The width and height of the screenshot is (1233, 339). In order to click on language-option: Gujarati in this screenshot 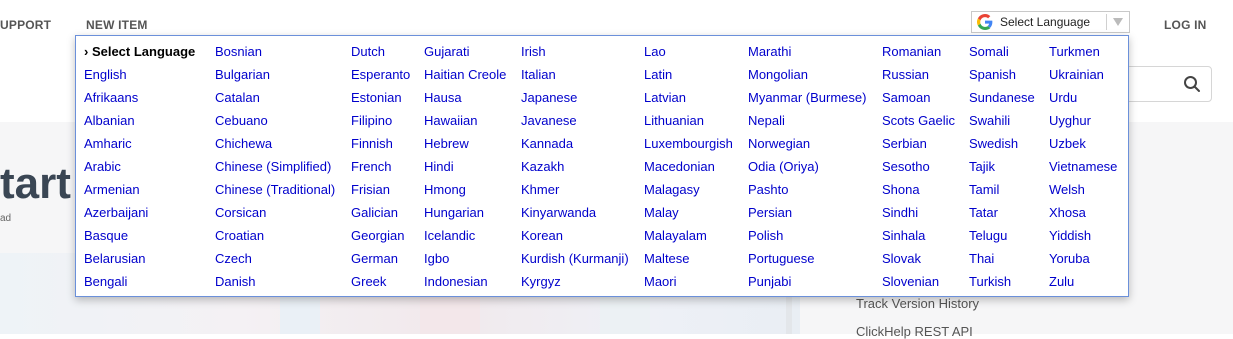, I will do `click(447, 52)`.